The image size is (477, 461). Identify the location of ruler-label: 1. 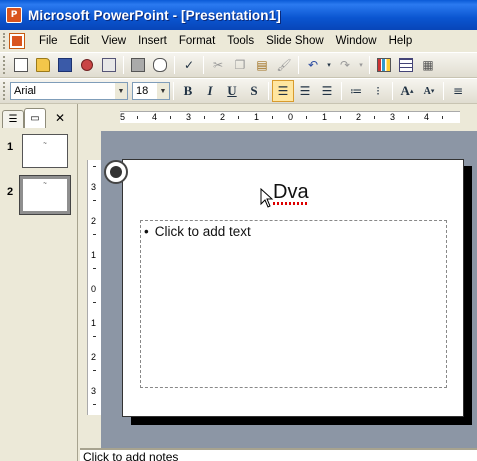
(94, 323).